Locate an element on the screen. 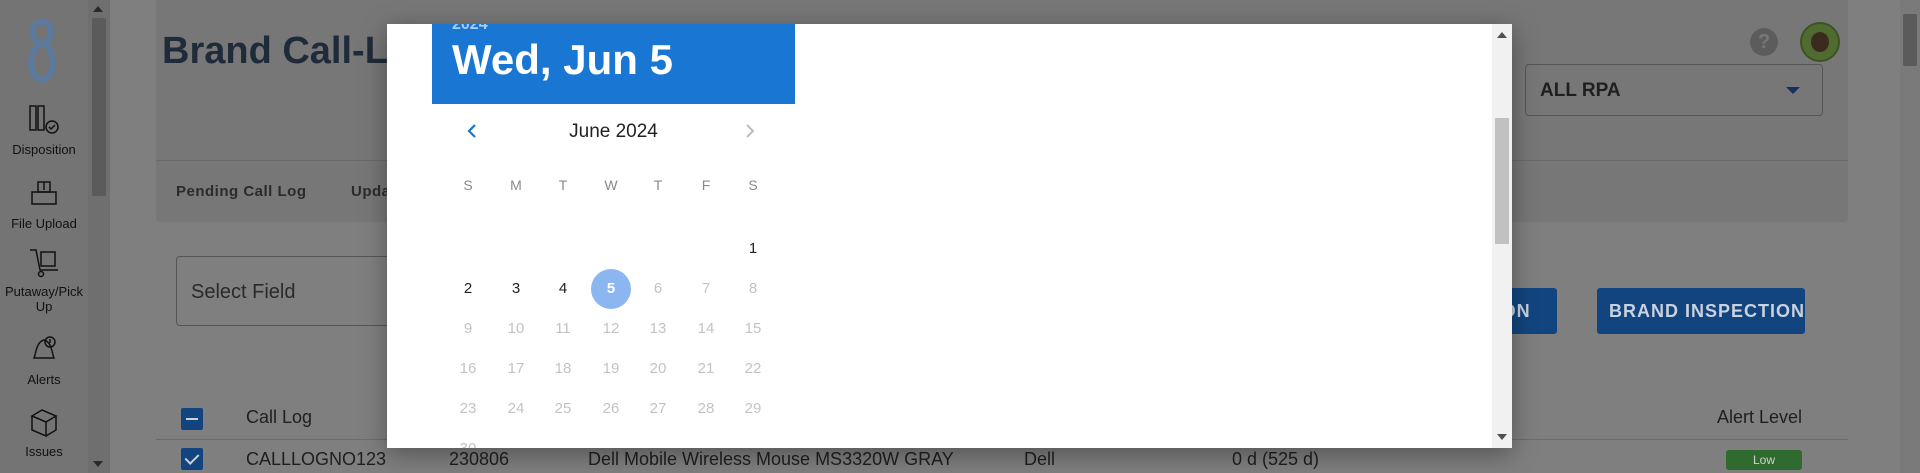 Image resolution: width=1920 pixels, height=473 pixels. date-picker-selected-date: Wed, Jun 5 is located at coordinates (562, 59).